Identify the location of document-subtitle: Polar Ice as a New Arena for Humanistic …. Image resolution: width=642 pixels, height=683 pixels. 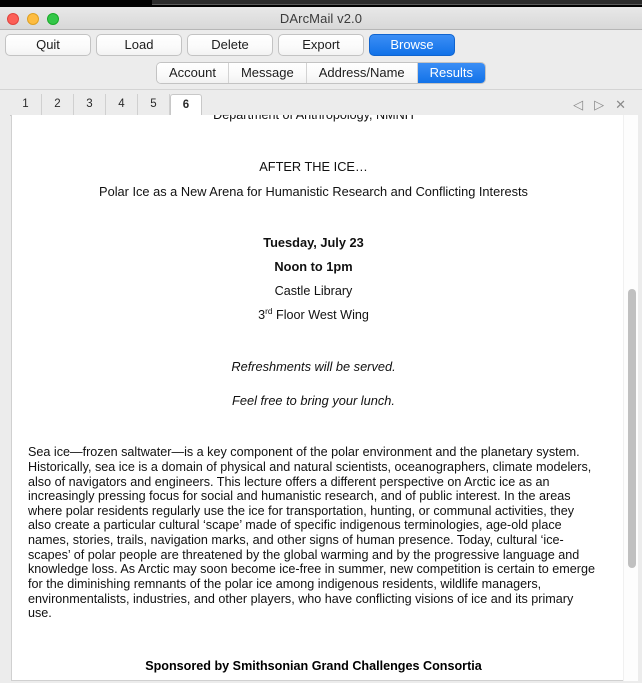
(313, 191).